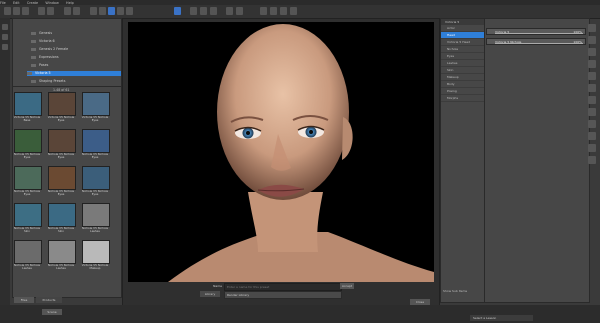 The height and width of the screenshot is (323, 600). What do you see at coordinates (93, 11) in the screenshot?
I see `universal-tool-icon` at bounding box center [93, 11].